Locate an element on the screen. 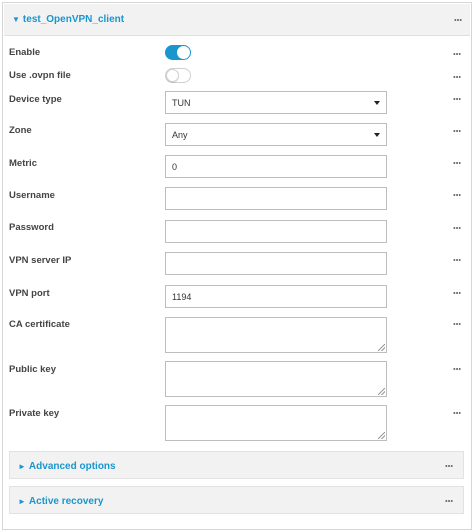 The image size is (474, 532). metric-input: 0 is located at coordinates (276, 166).